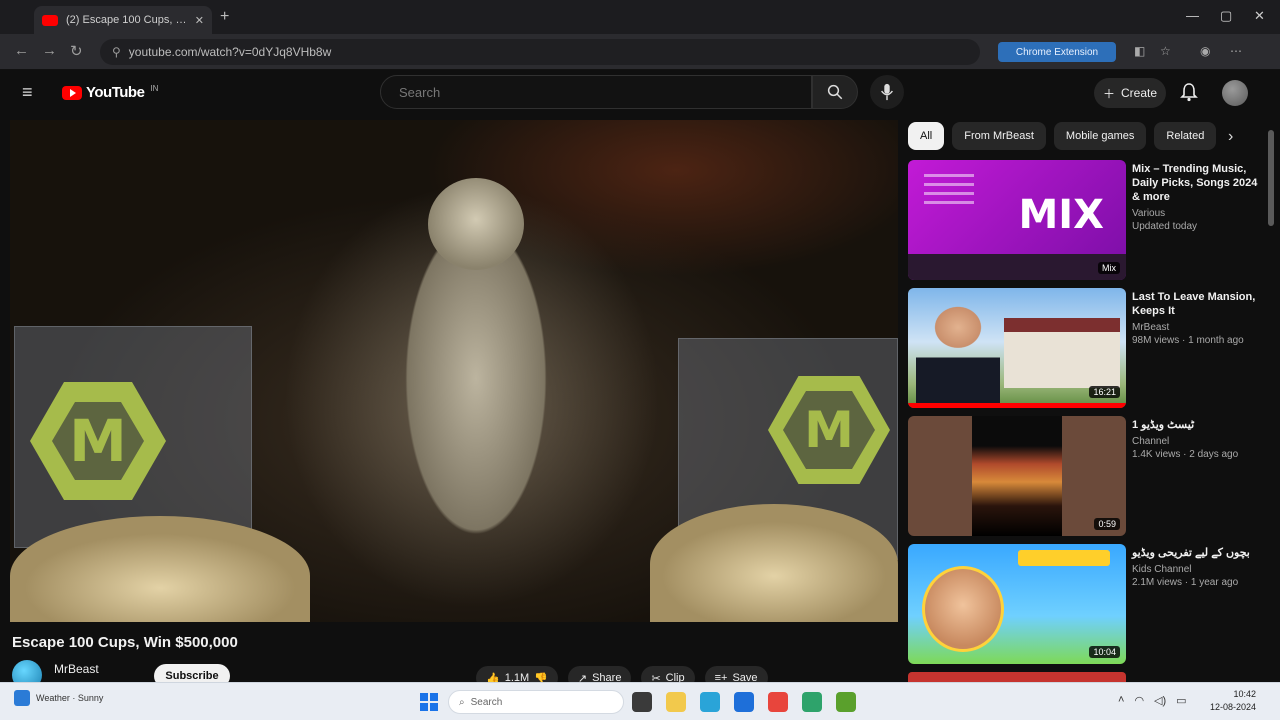  Describe the element at coordinates (70, 698) in the screenshot. I see `widget-text: Weather · Sunny` at that location.